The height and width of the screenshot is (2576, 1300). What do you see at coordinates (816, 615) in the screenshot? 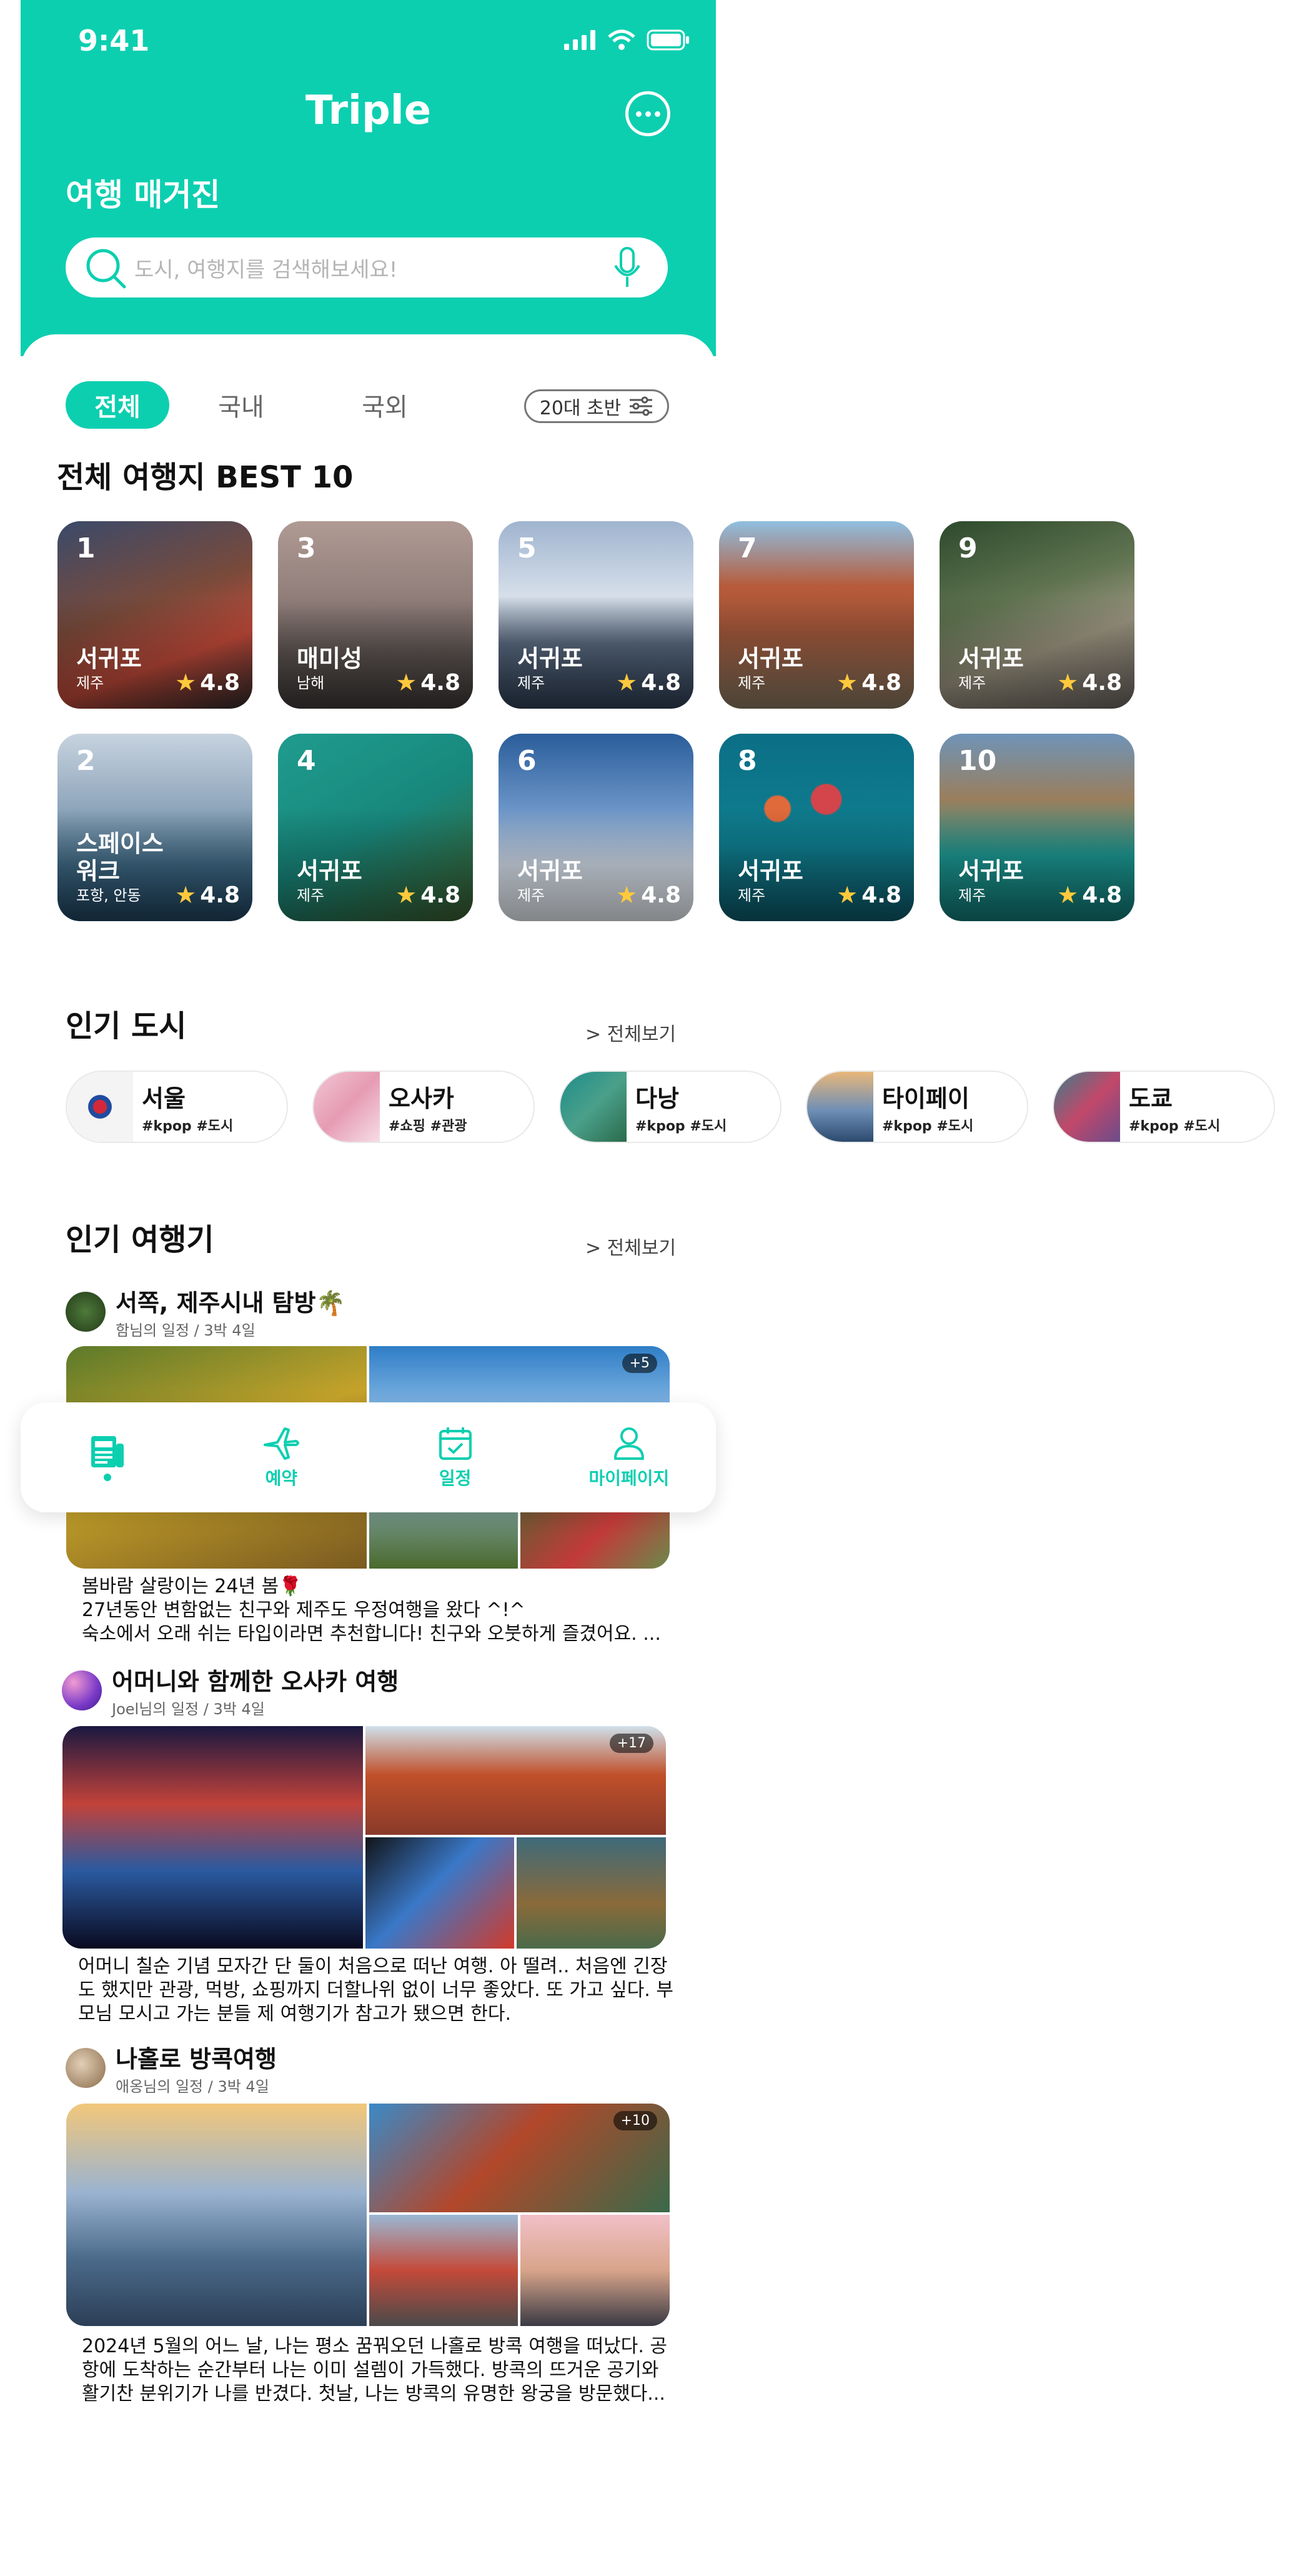
I see `best-card: 7 서귀포 제주 ★ 4.8` at bounding box center [816, 615].